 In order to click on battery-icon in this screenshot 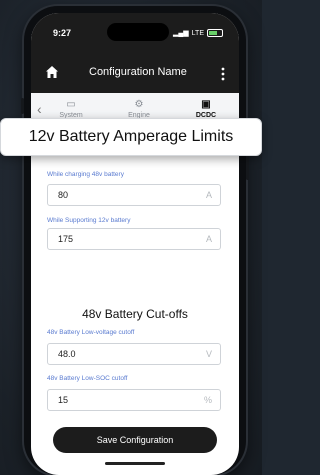, I will do `click(215, 33)`.